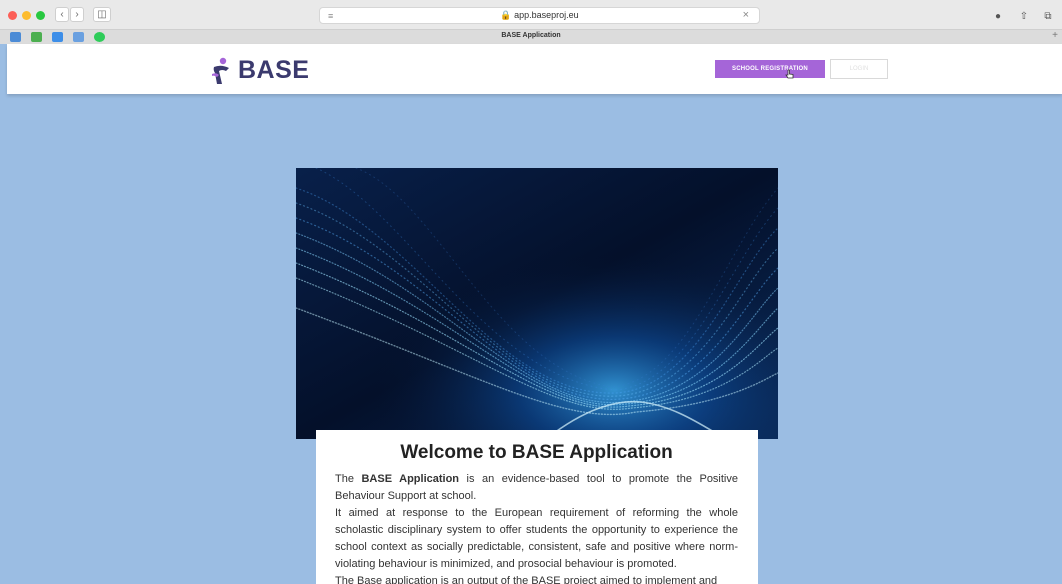  I want to click on tab-title: BASE Application, so click(531, 35).